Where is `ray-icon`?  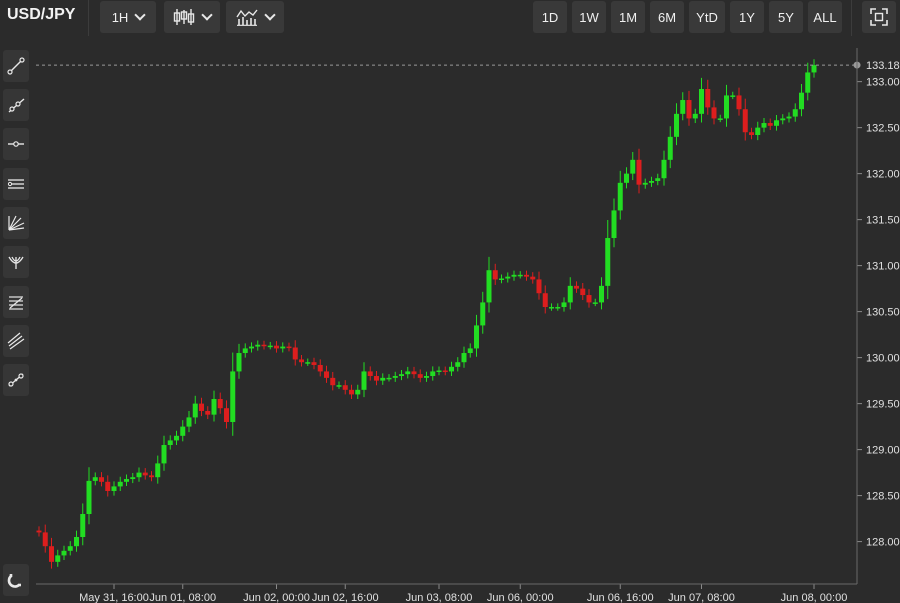 ray-icon is located at coordinates (16, 105).